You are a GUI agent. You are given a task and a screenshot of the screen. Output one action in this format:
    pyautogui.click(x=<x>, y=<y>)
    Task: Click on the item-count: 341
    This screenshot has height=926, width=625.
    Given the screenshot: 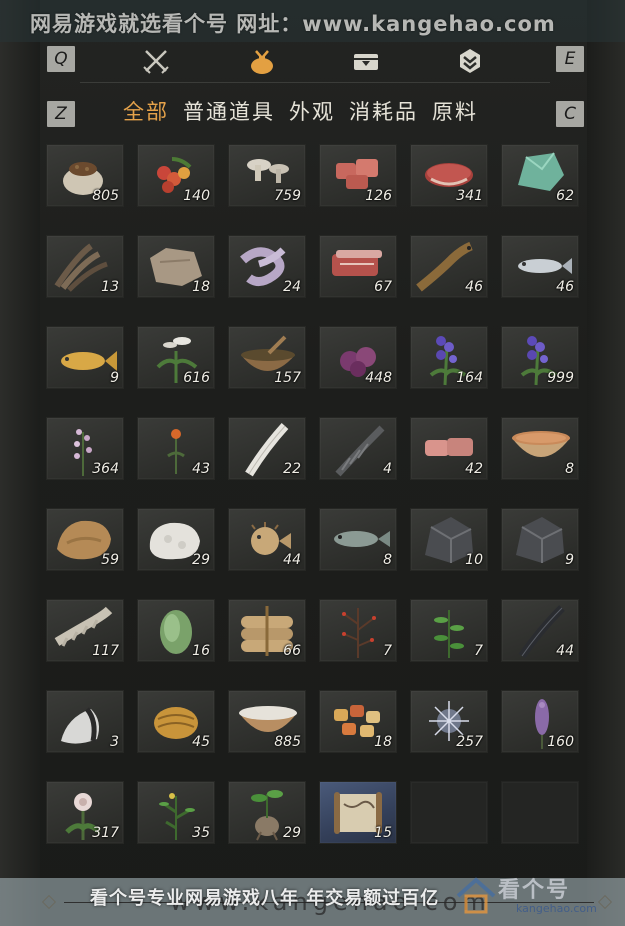 What is the action you would take?
    pyautogui.click(x=469, y=196)
    